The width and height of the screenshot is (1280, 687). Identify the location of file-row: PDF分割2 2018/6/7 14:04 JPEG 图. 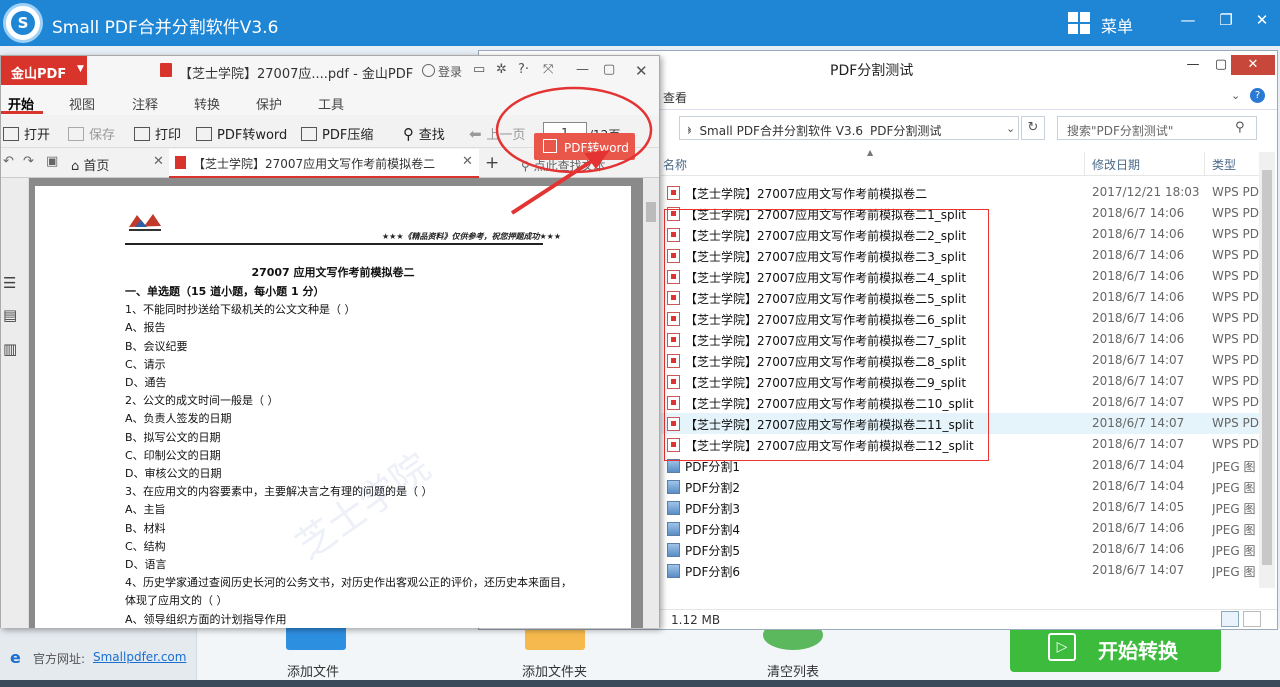
(961, 486).